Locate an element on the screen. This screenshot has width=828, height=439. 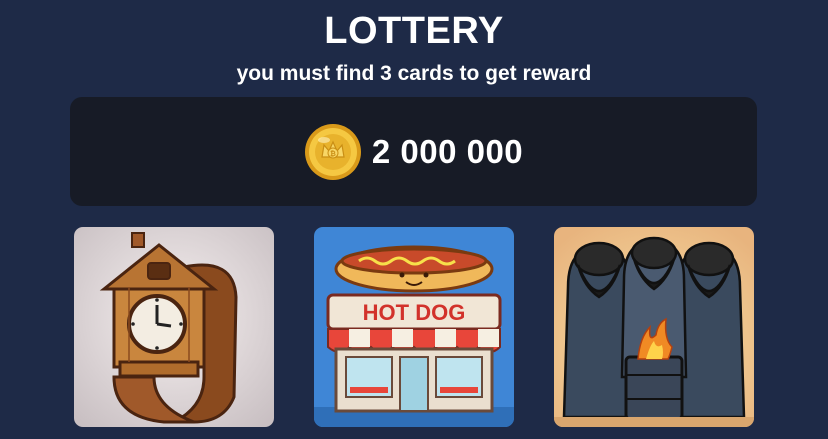
shop-sign-text: HOT DOG is located at coordinates (414, 312).